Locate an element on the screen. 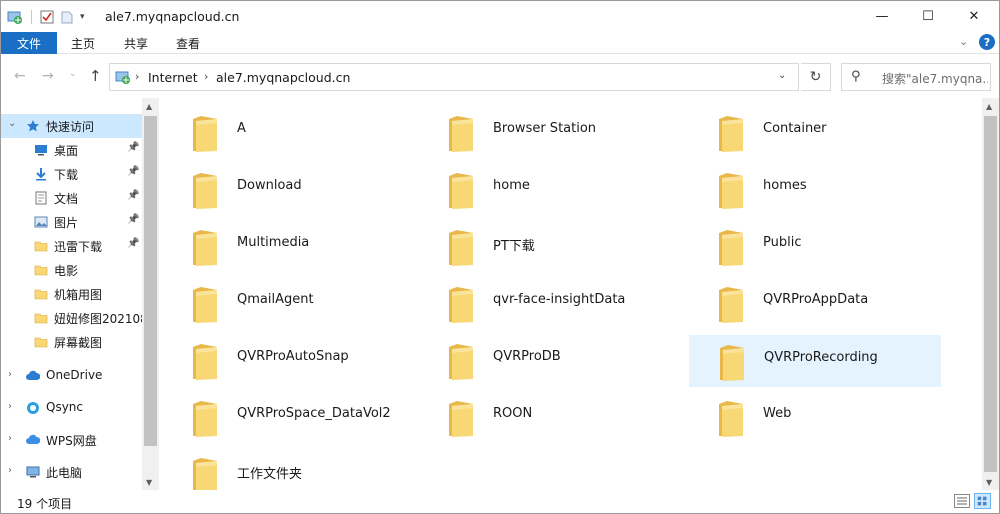  folder-name: QVRProRecording is located at coordinates (821, 357).